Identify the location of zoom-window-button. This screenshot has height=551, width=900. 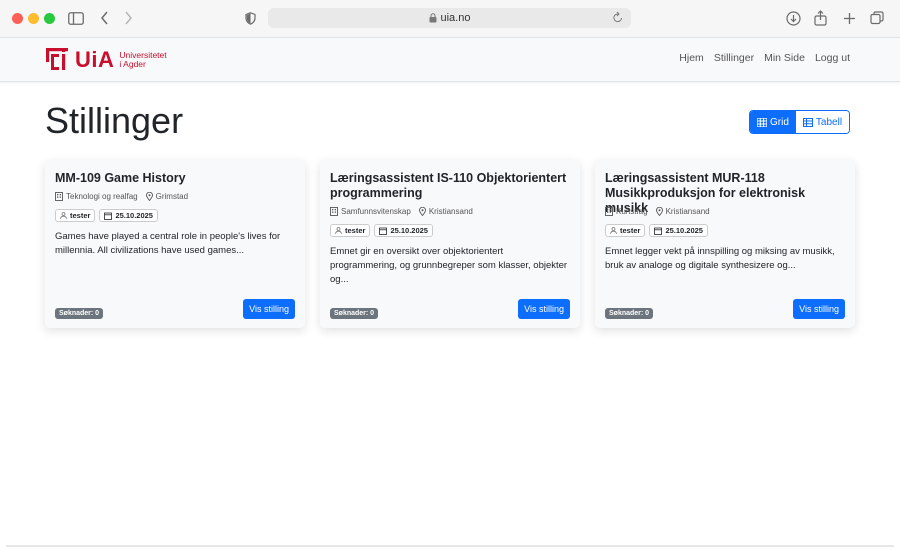
(49, 18).